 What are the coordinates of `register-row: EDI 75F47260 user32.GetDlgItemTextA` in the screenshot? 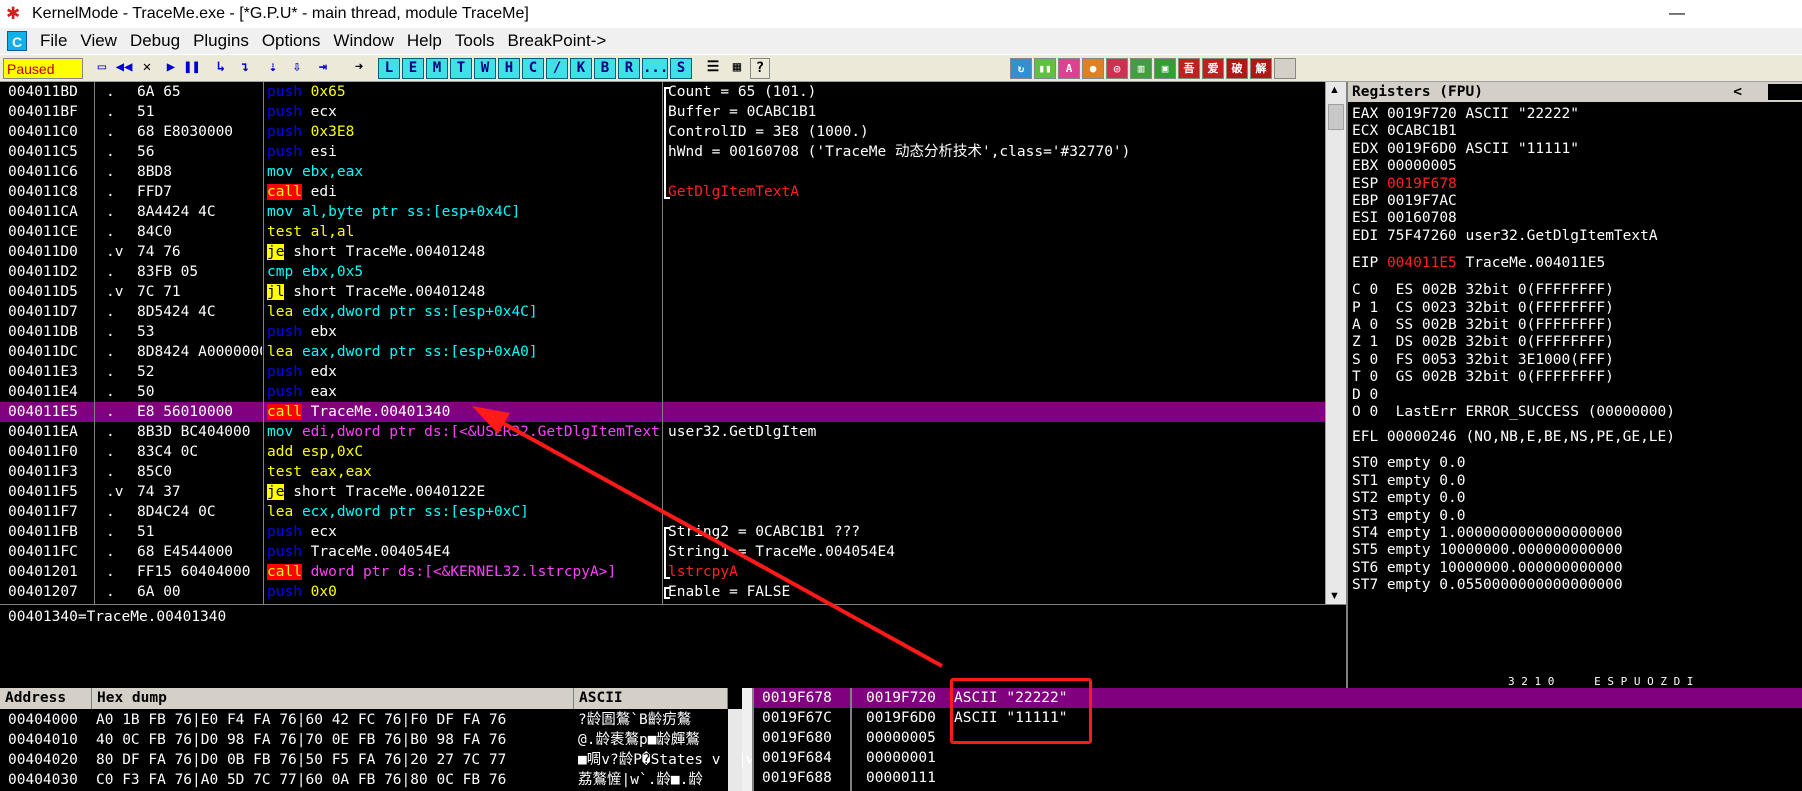 It's located at (1505, 236).